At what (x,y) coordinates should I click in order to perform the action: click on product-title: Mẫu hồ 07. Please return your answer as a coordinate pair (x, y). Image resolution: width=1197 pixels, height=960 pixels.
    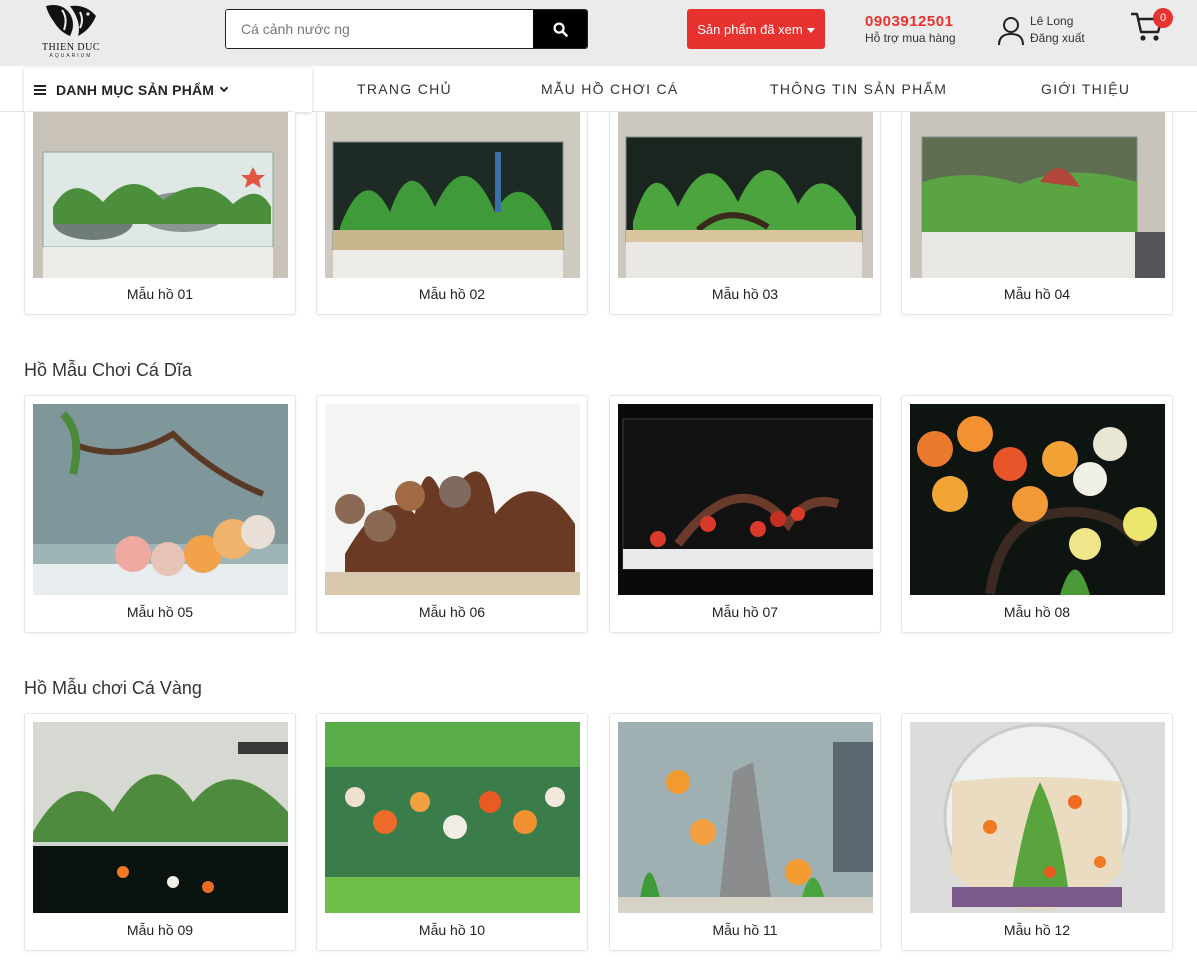
    Looking at the image, I should click on (745, 612).